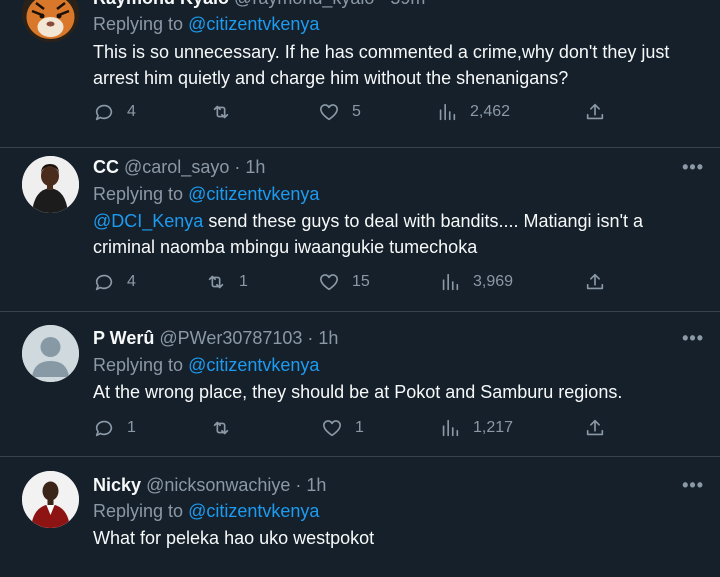  What do you see at coordinates (304, 4) in the screenshot?
I see `user-handle: @raymond_kyalo` at bounding box center [304, 4].